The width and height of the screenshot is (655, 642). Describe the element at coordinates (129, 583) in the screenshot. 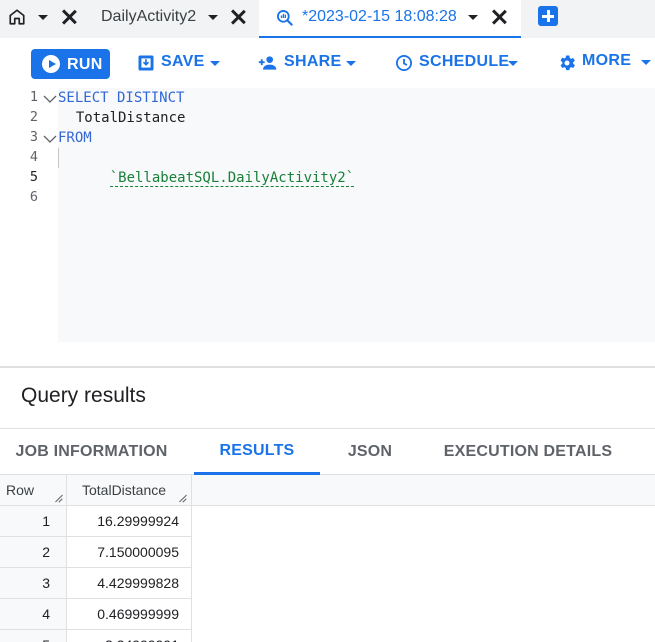

I see `cell-totaldistance: 4.429999828` at that location.